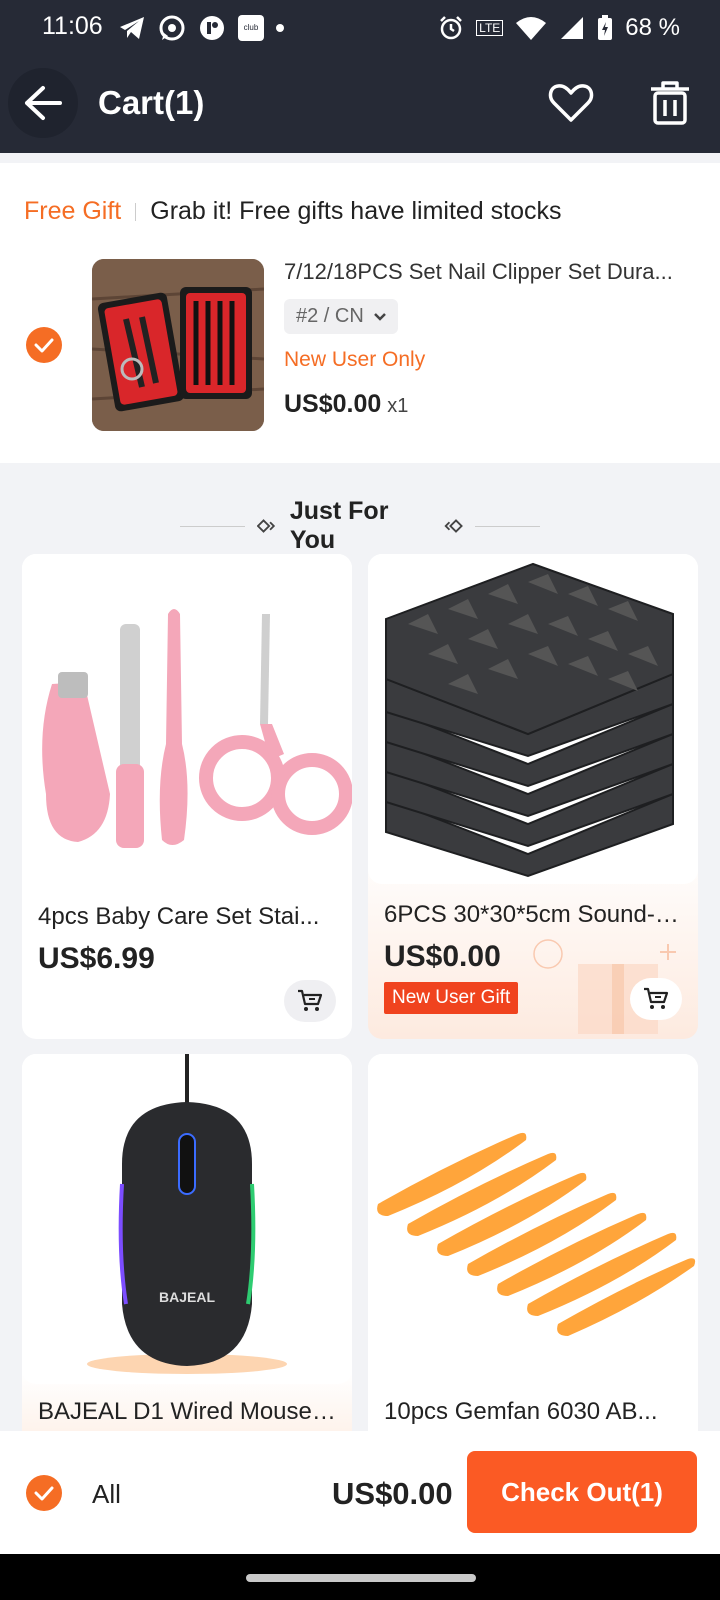 Image resolution: width=720 pixels, height=1600 pixels. I want to click on club-icon: club, so click(251, 28).